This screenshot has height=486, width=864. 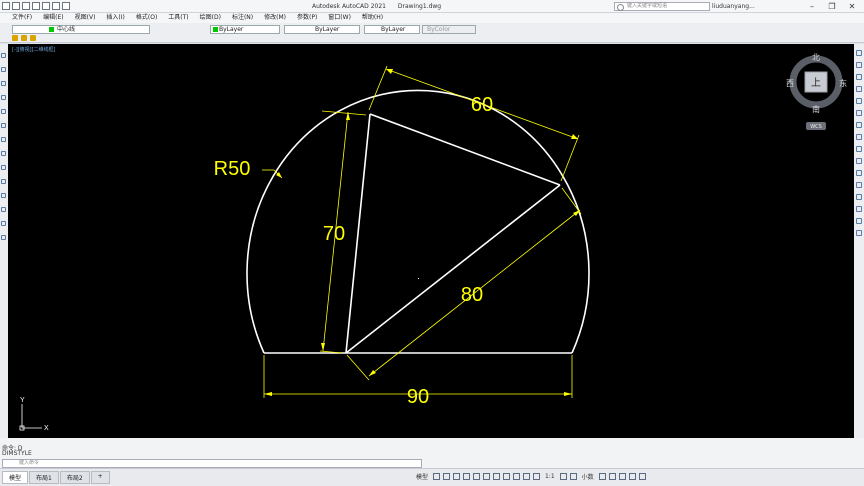 I want to click on polar-icon, so click(x=467, y=476).